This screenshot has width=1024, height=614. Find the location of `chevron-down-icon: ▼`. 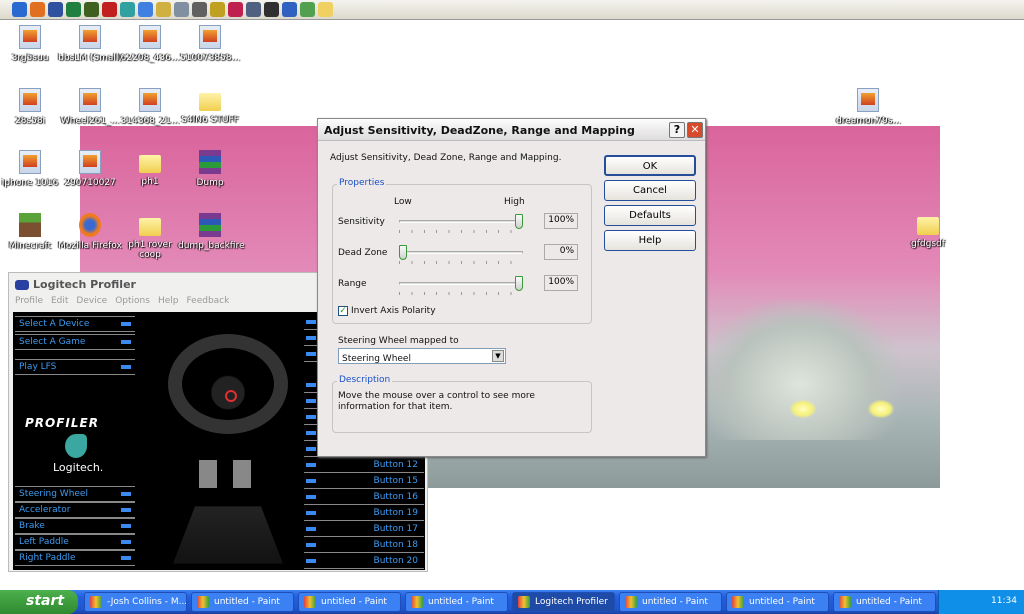

chevron-down-icon: ▼ is located at coordinates (498, 356).